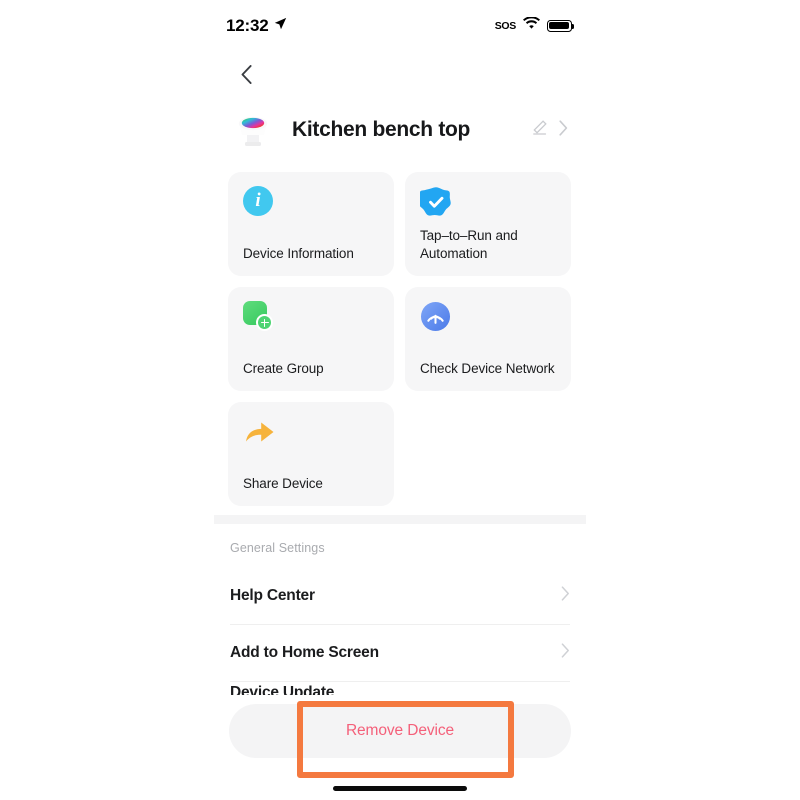 The width and height of the screenshot is (800, 800). I want to click on settings-rows: Help Center Add to Home Screen, so click(400, 625).